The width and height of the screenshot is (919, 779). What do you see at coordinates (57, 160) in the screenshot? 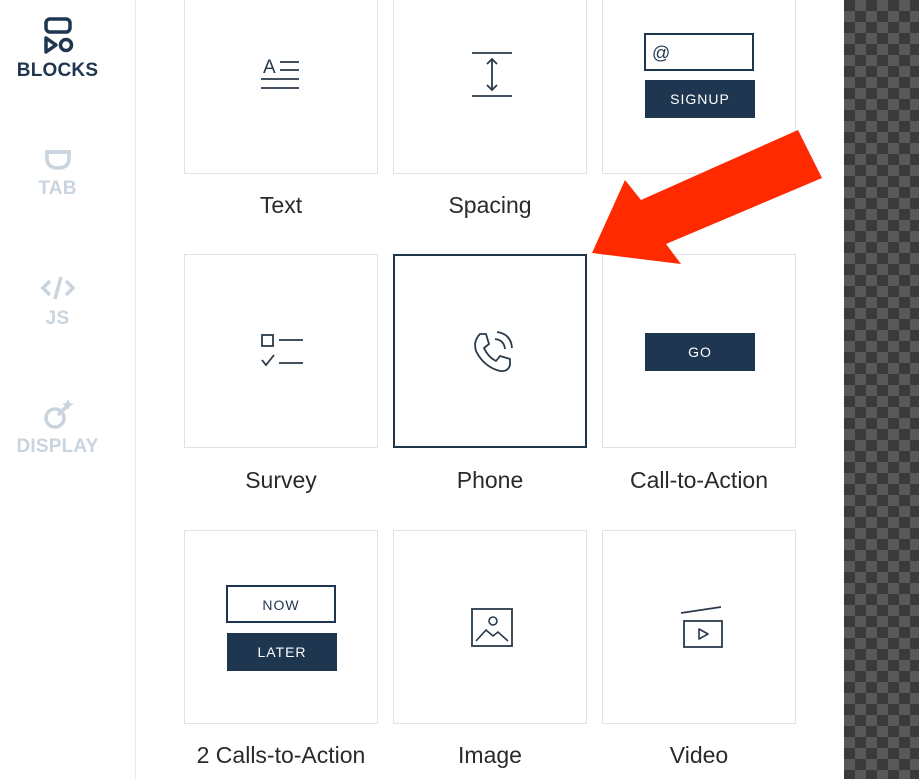
I see `tab-icon` at bounding box center [57, 160].